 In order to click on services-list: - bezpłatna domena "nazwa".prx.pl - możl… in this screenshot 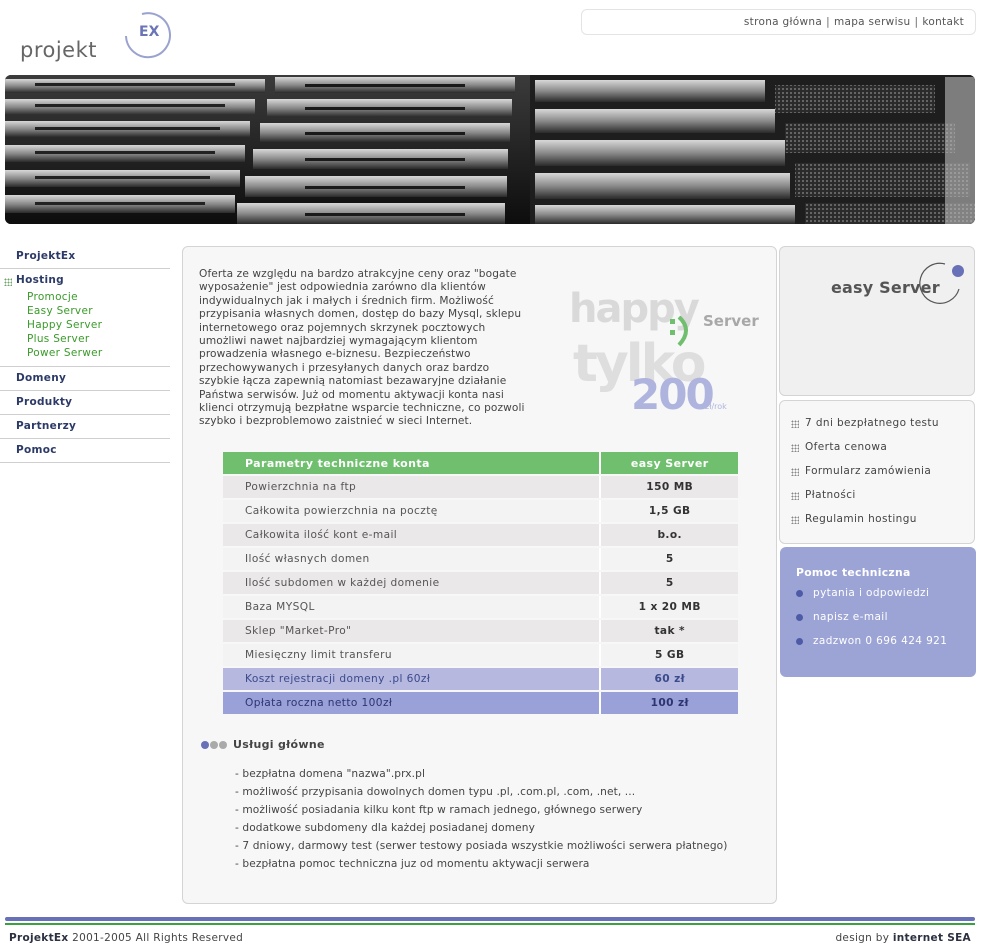, I will do `click(495, 819)`.